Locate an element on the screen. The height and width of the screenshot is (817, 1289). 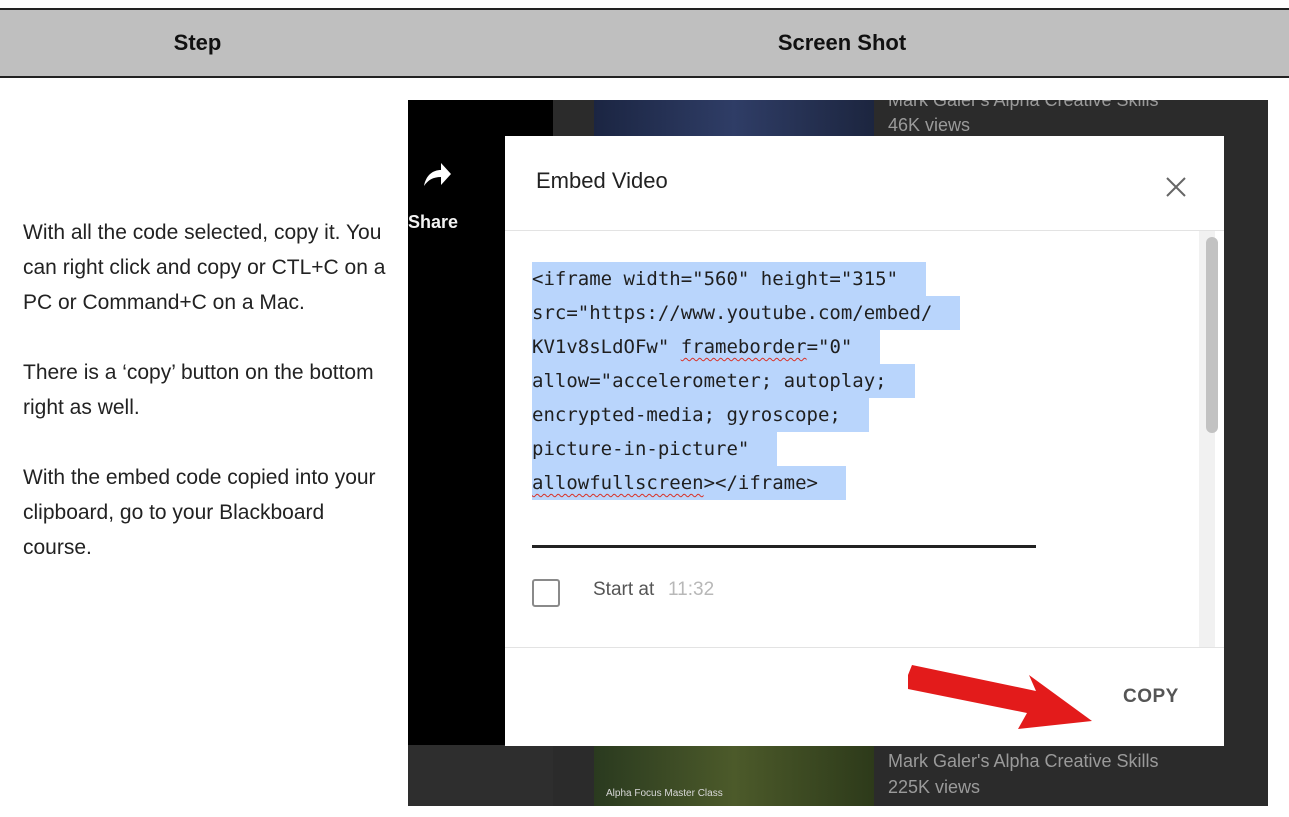
step-column-header: Step is located at coordinates (197, 42).